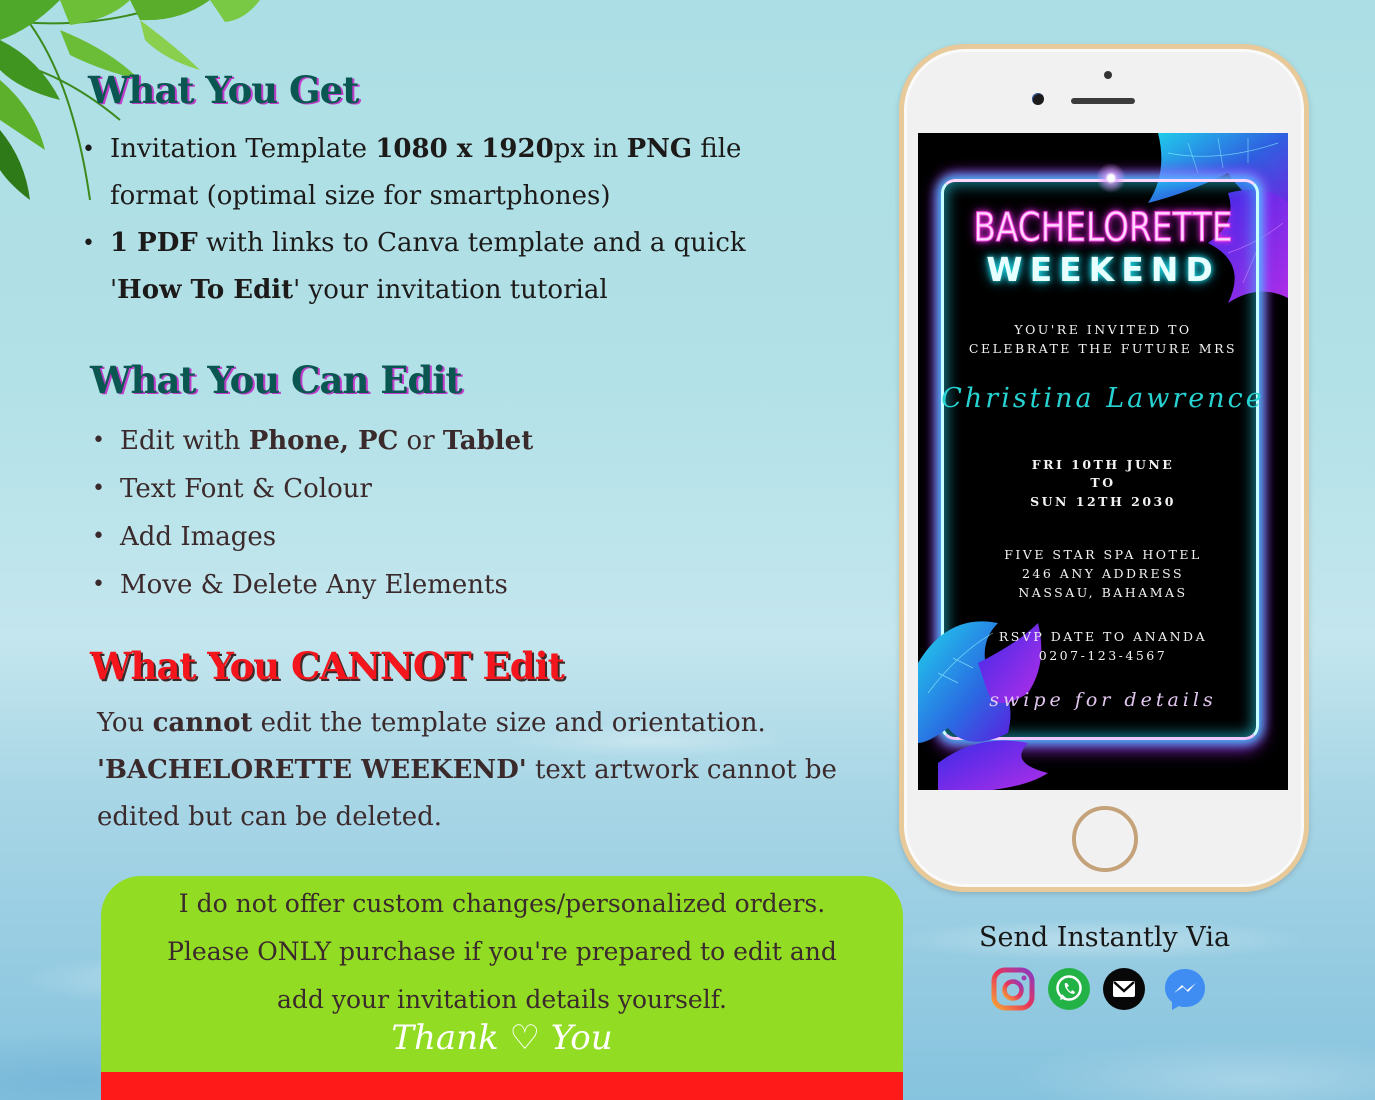 This screenshot has width=1375, height=1100. I want to click on list-item: Text Font & Colour, so click(352, 489).